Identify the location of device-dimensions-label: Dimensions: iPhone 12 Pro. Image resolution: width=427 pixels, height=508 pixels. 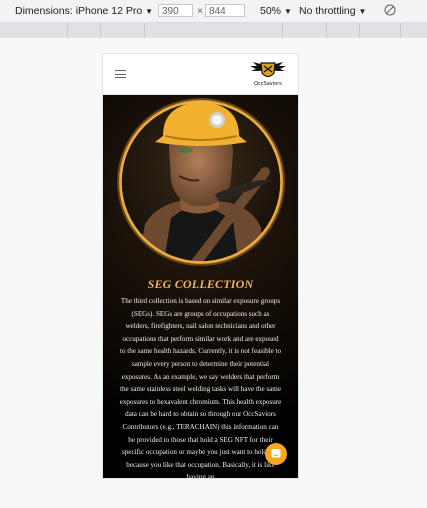
(79, 11).